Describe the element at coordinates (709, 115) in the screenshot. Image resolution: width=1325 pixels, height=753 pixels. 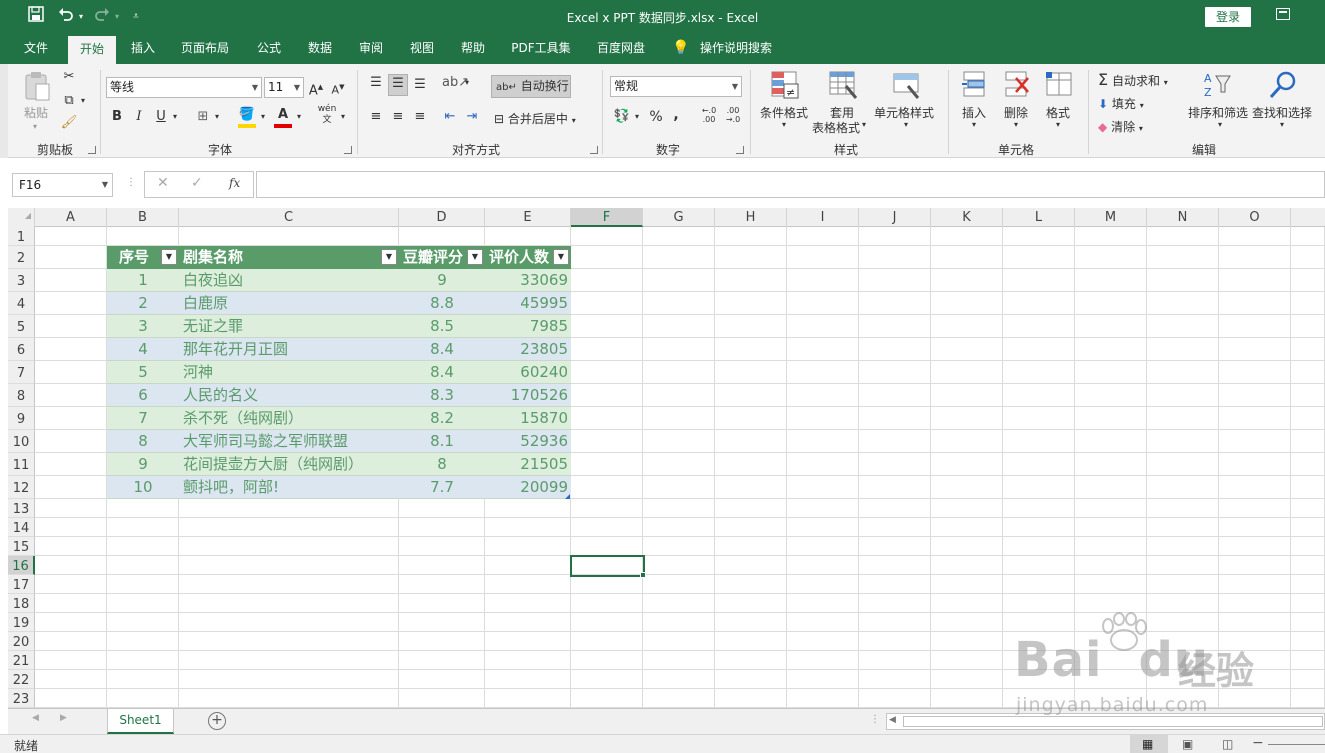
I see `increase-decimal-icon: ←.0.00` at that location.